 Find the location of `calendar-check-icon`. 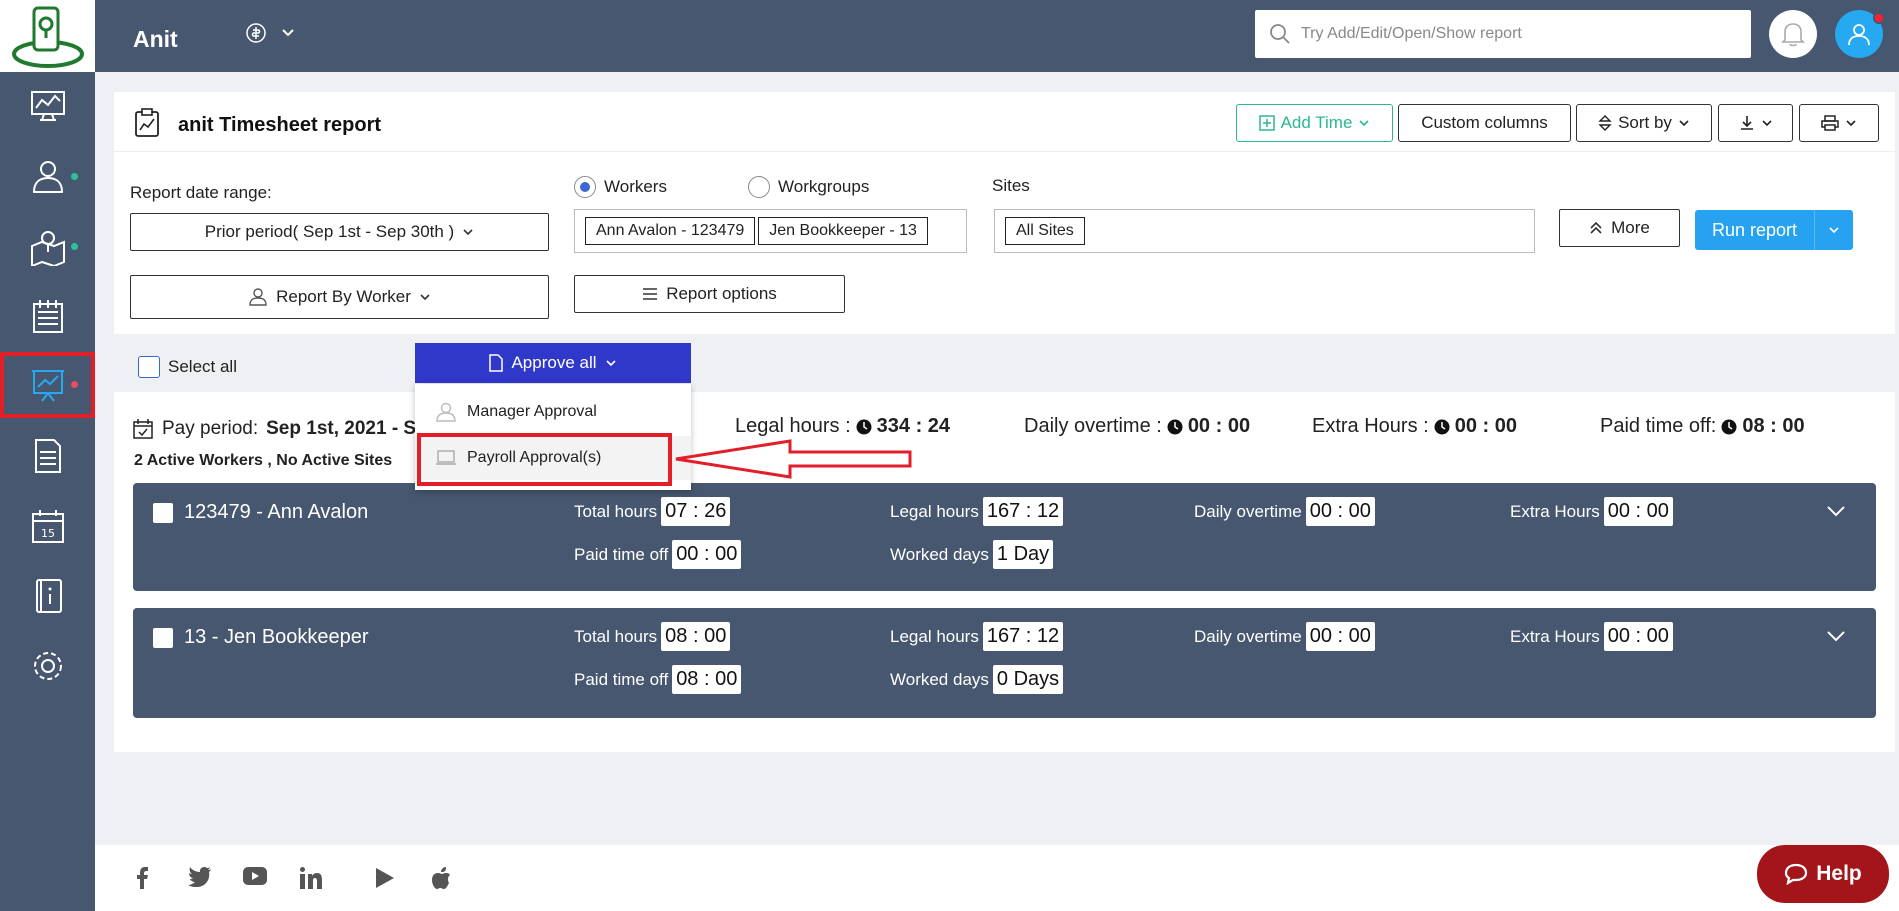

calendar-check-icon is located at coordinates (143, 429).